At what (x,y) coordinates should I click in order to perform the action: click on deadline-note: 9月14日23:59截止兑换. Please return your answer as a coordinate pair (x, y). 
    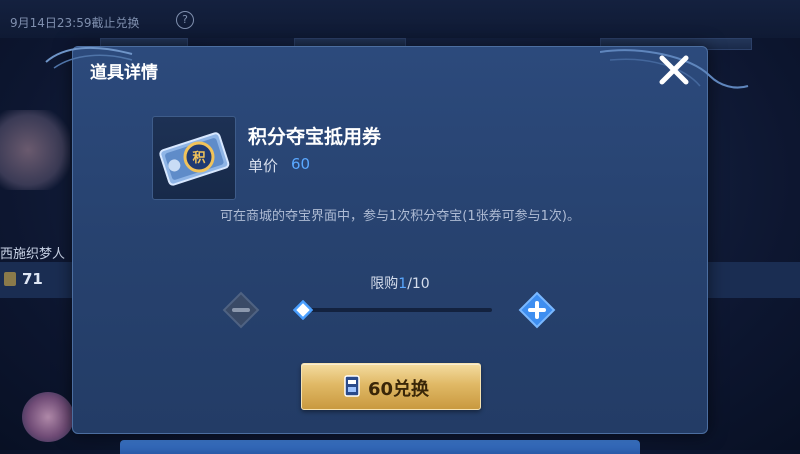
    Looking at the image, I should click on (75, 23).